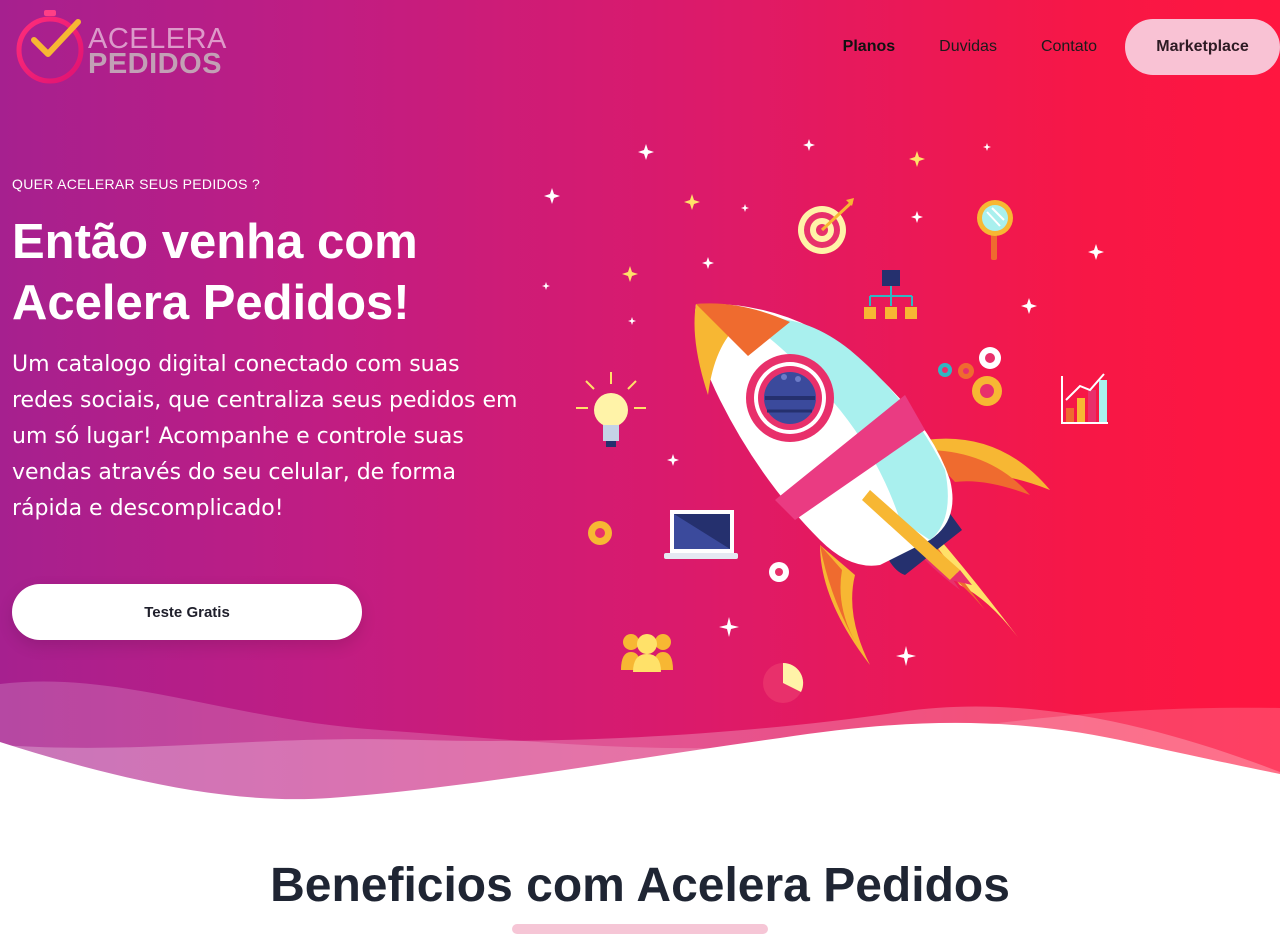 The image size is (1280, 939). What do you see at coordinates (136, 184) in the screenshot?
I see `hero-eyebrow: QUER ACELERAR SEUS PEDIDOS ?` at bounding box center [136, 184].